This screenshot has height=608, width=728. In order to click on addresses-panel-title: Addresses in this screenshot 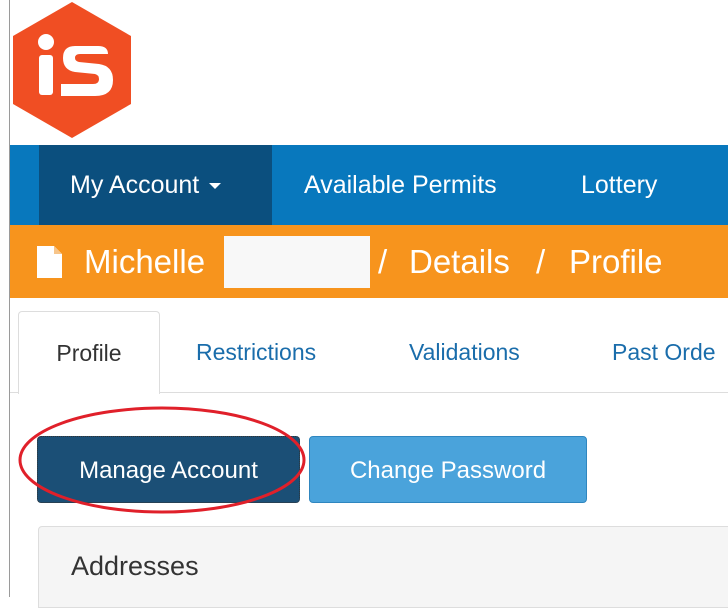, I will do `click(135, 566)`.